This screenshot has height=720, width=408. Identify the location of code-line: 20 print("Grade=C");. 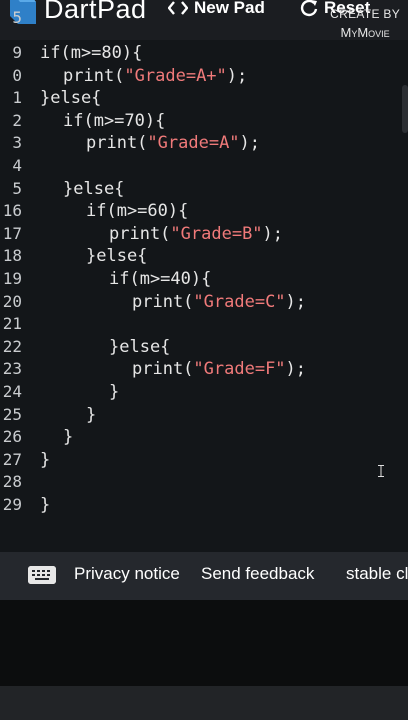
(204, 304).